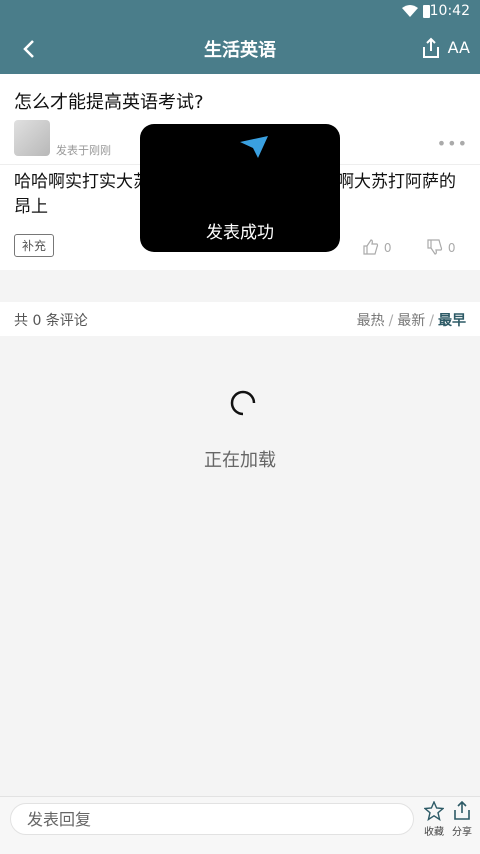  Describe the element at coordinates (254, 147) in the screenshot. I see `paper-plane-icon` at that location.